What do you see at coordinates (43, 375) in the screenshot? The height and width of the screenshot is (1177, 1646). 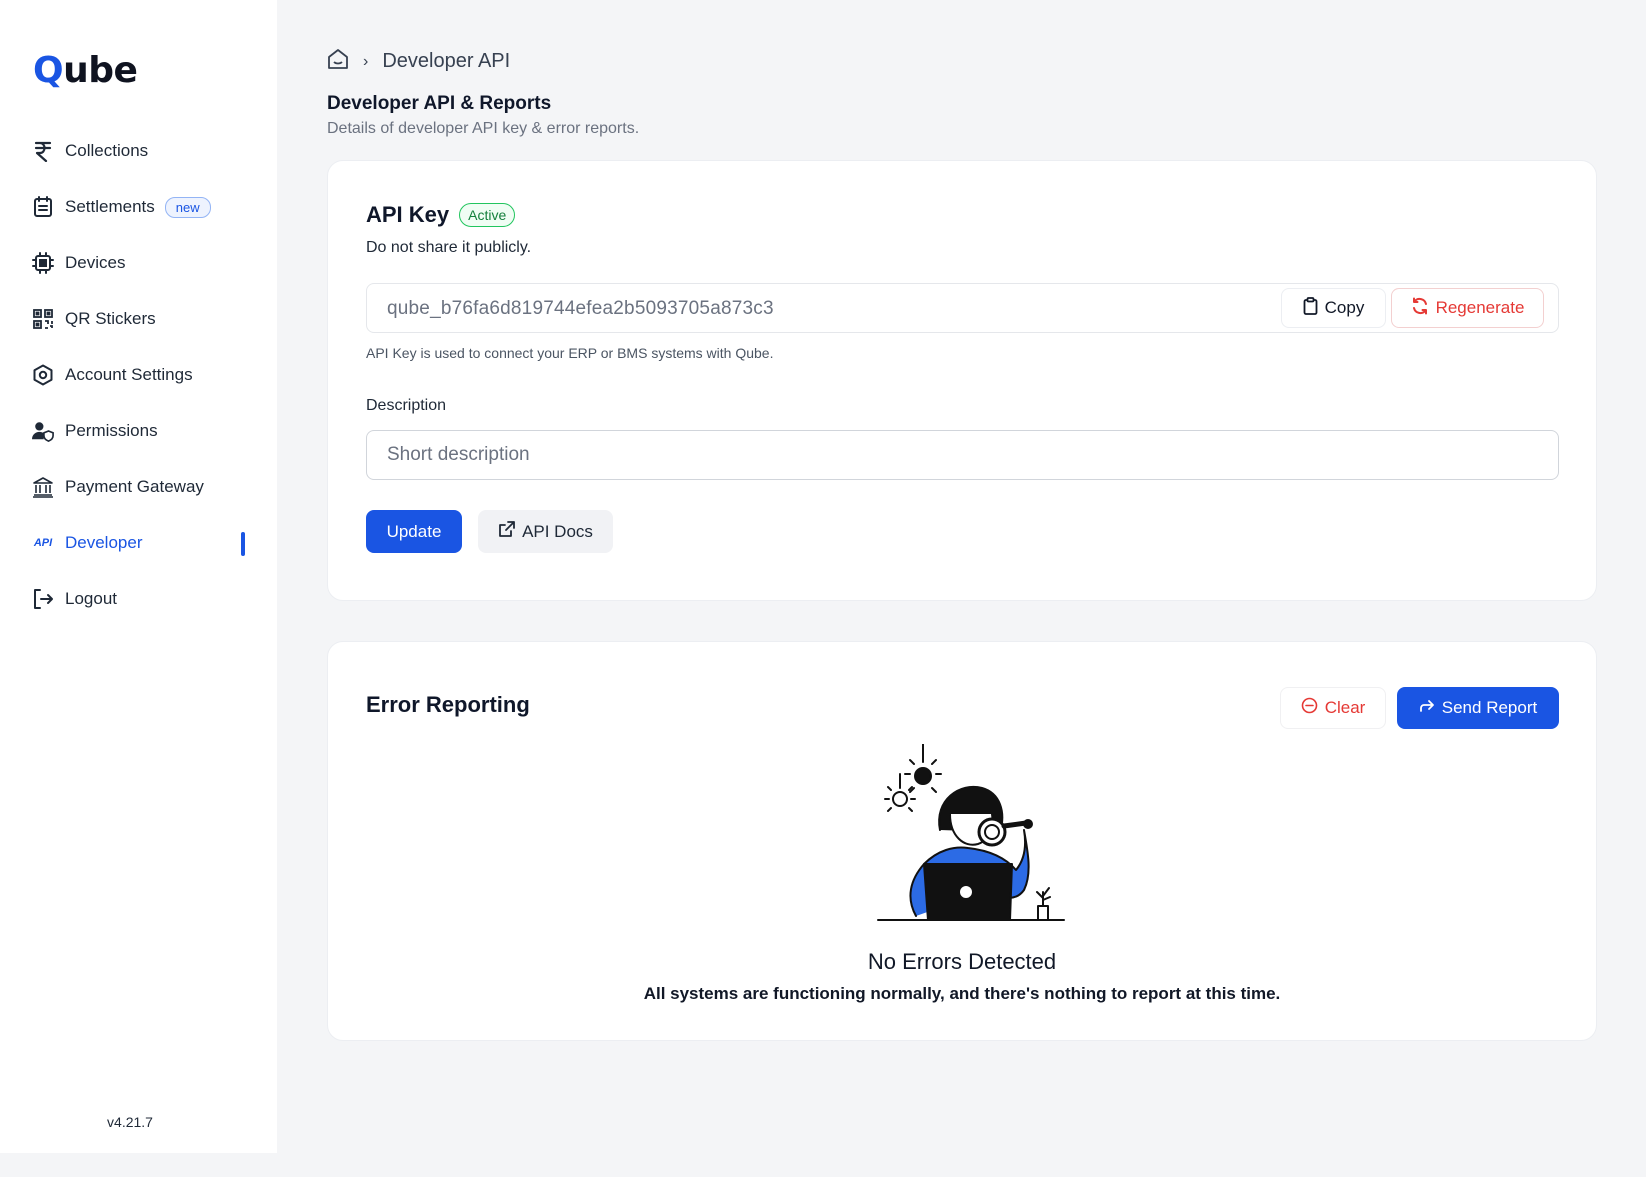 I see `hexagon-settings-icon` at bounding box center [43, 375].